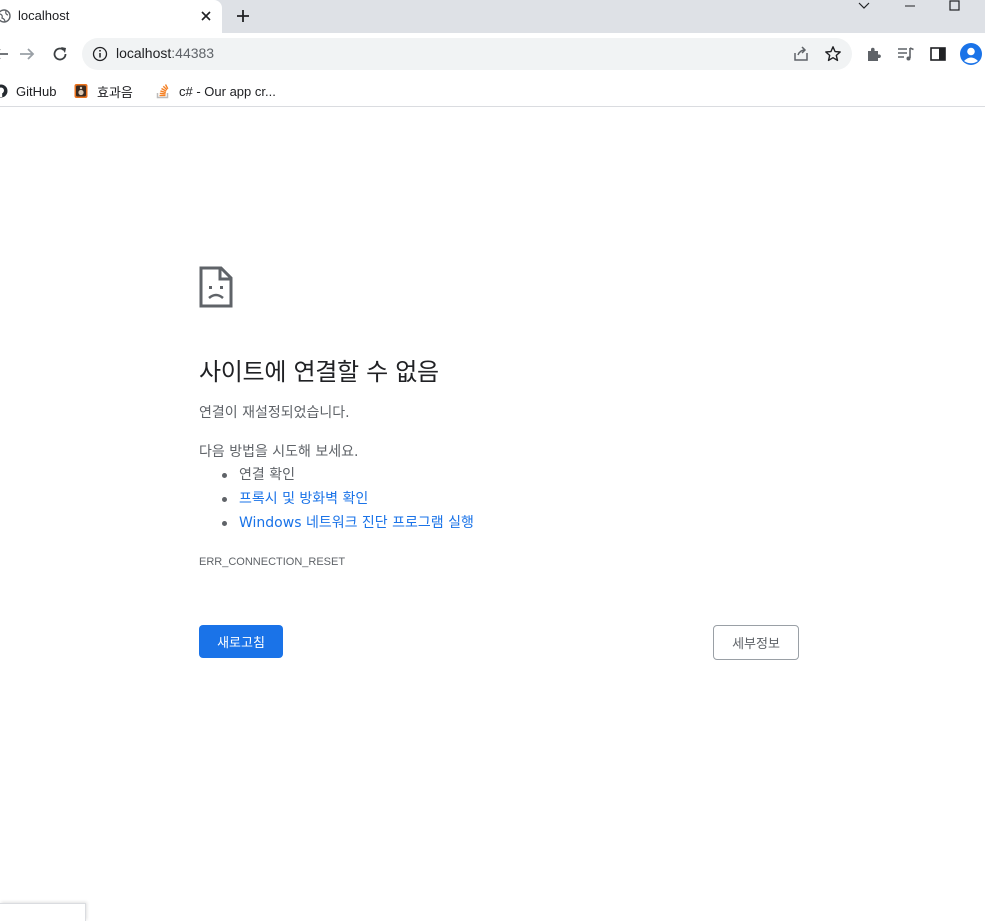 This screenshot has width=985, height=921. Describe the element at coordinates (241, 641) in the screenshot. I see `reload-button: 새로고침` at that location.